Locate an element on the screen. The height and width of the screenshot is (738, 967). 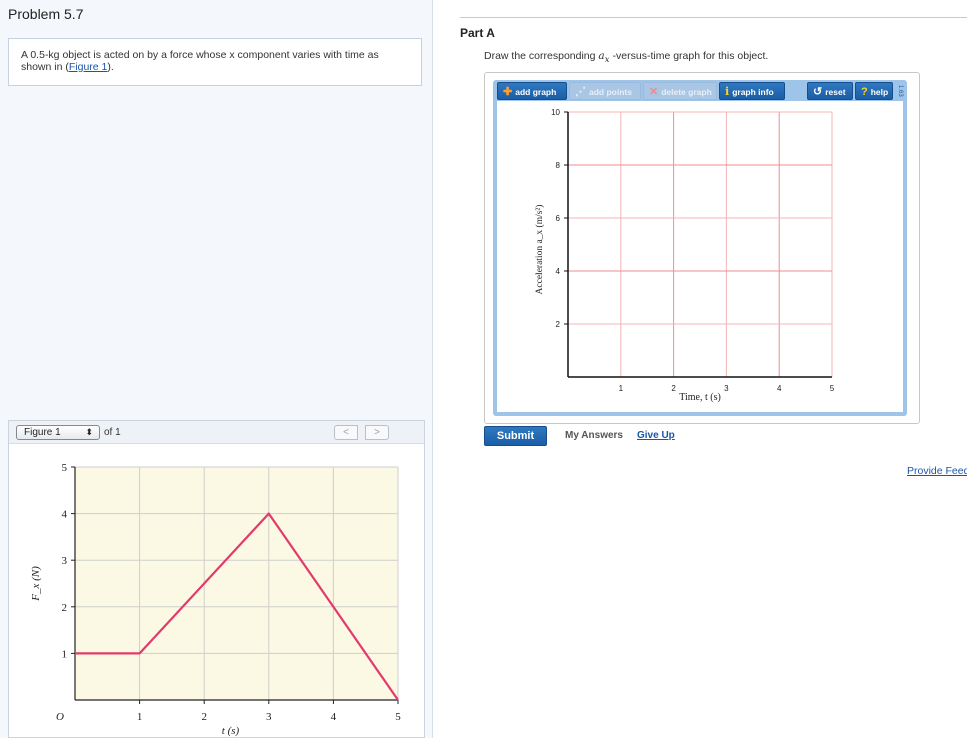
reset-icon: ↺ is located at coordinates (818, 92).